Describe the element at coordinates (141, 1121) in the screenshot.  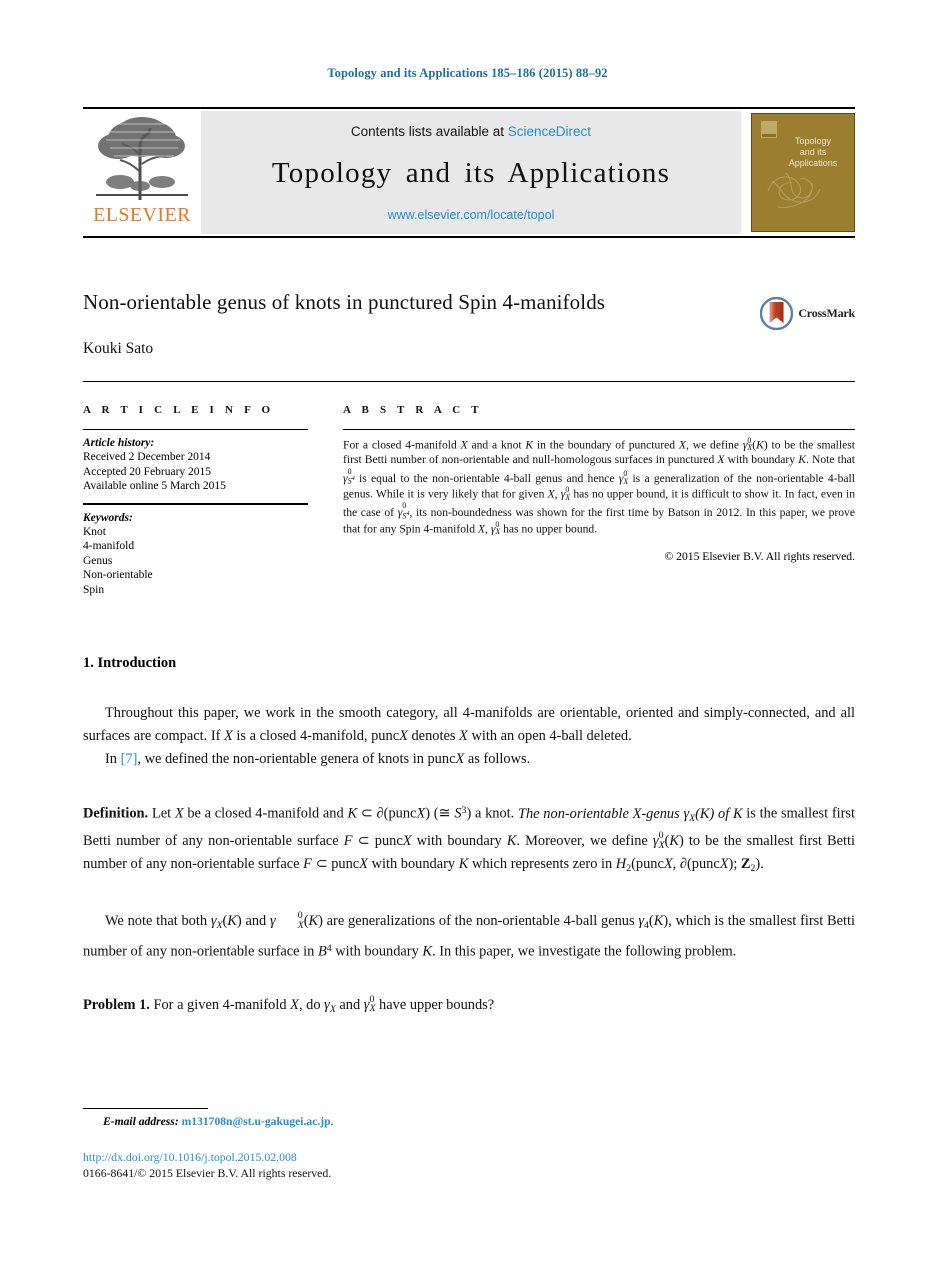
I see `email-label: E-mail address:` at that location.